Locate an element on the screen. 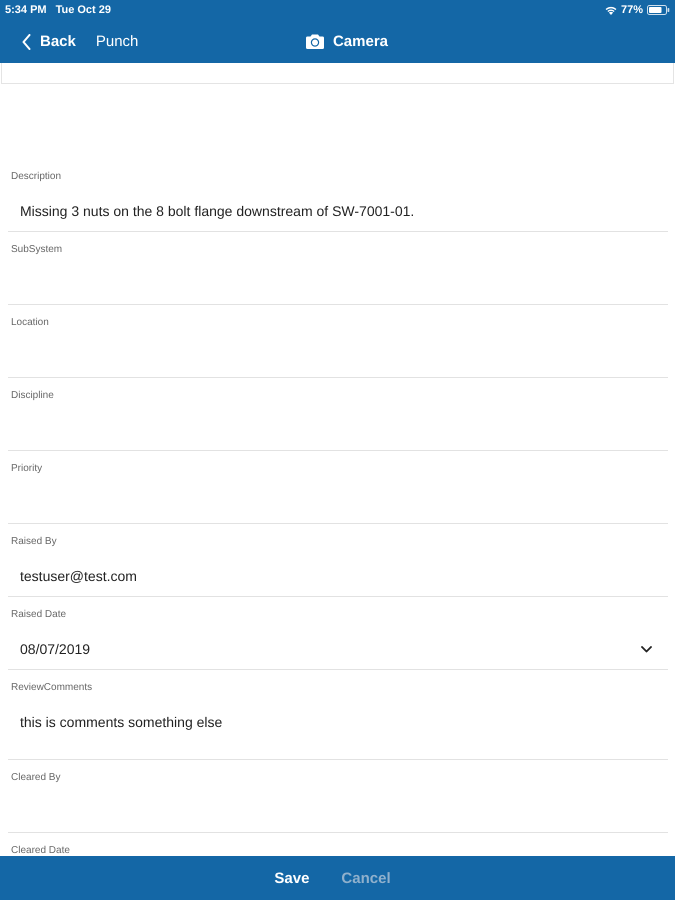 This screenshot has height=900, width=675. date-picker: 08/07/2019 is located at coordinates (338, 649).